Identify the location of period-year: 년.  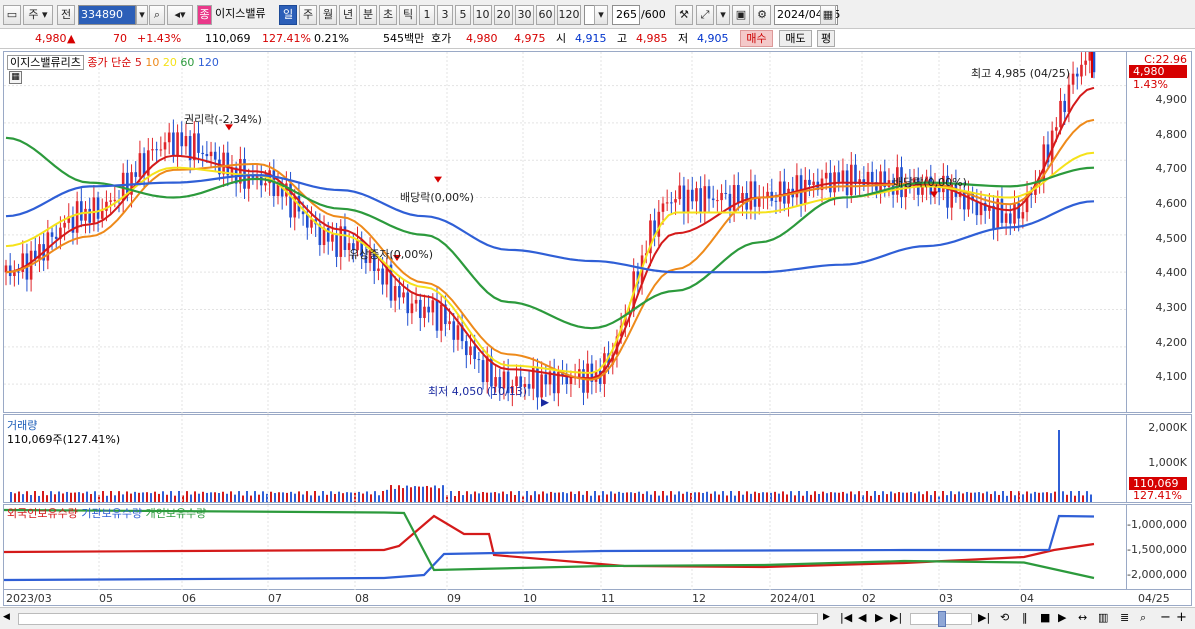
(348, 15).